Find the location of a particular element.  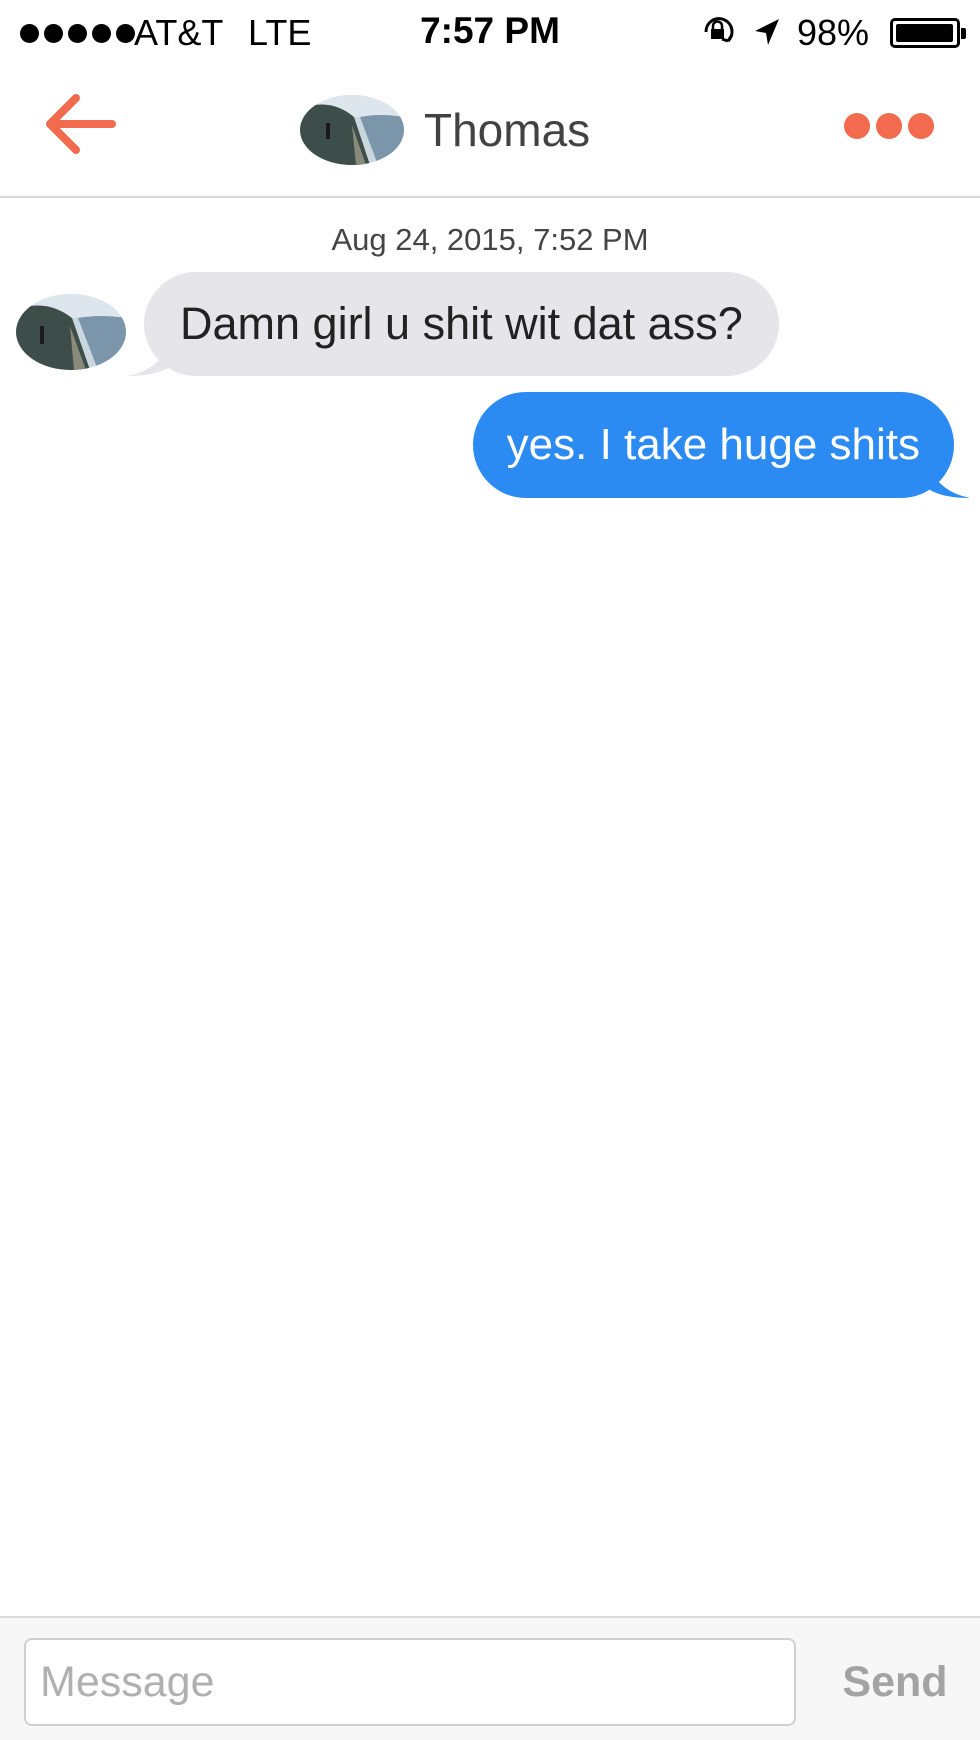

message-composer: Send is located at coordinates (490, 1678).